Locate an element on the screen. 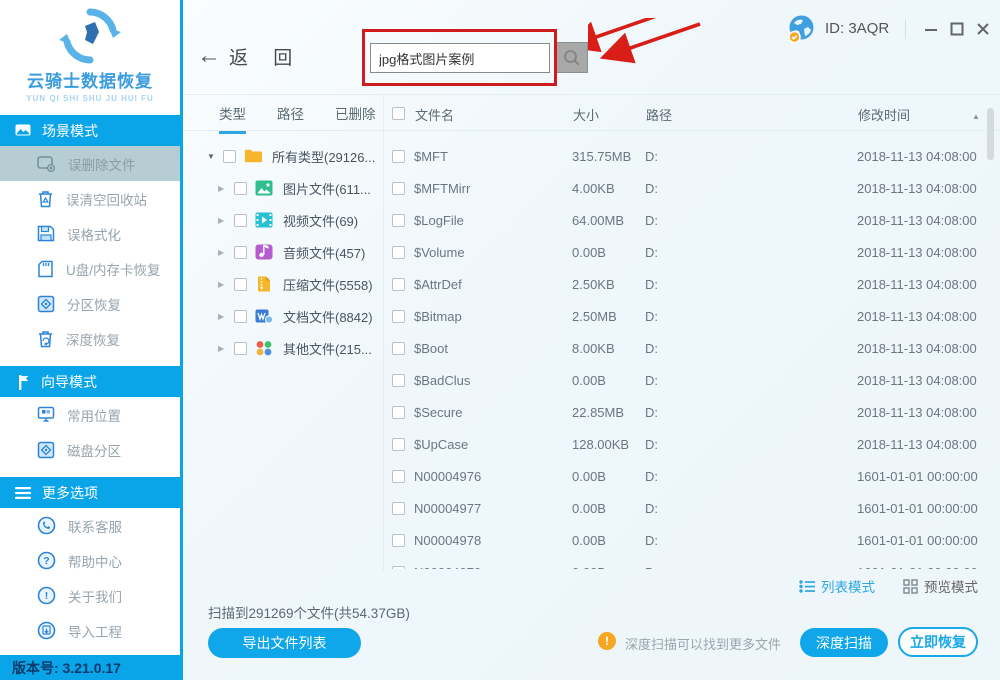  minimize-button is located at coordinates (931, 29).